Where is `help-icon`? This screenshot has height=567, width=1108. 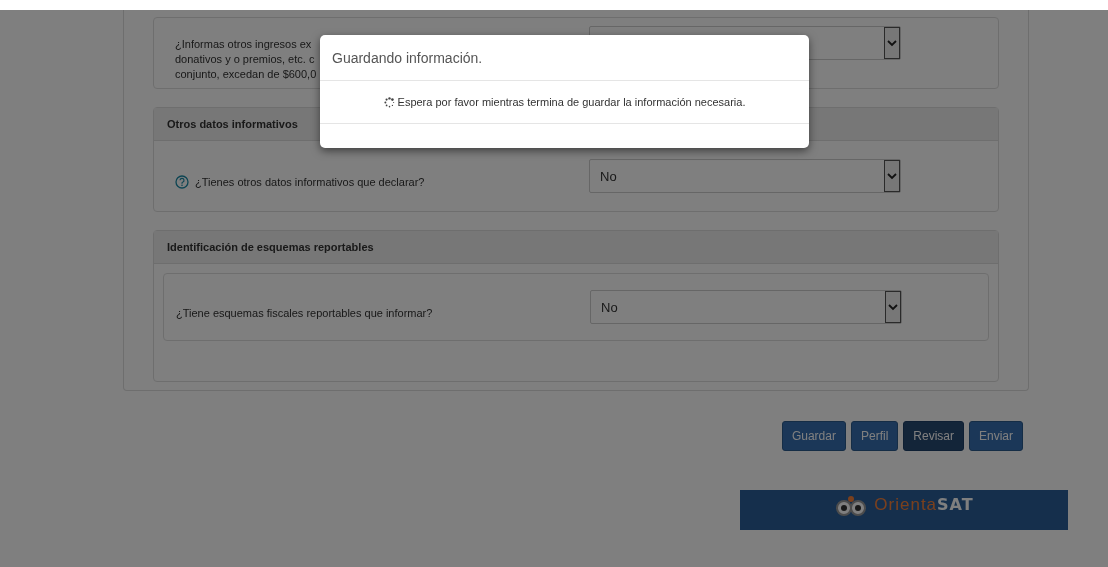
help-icon is located at coordinates (182, 182).